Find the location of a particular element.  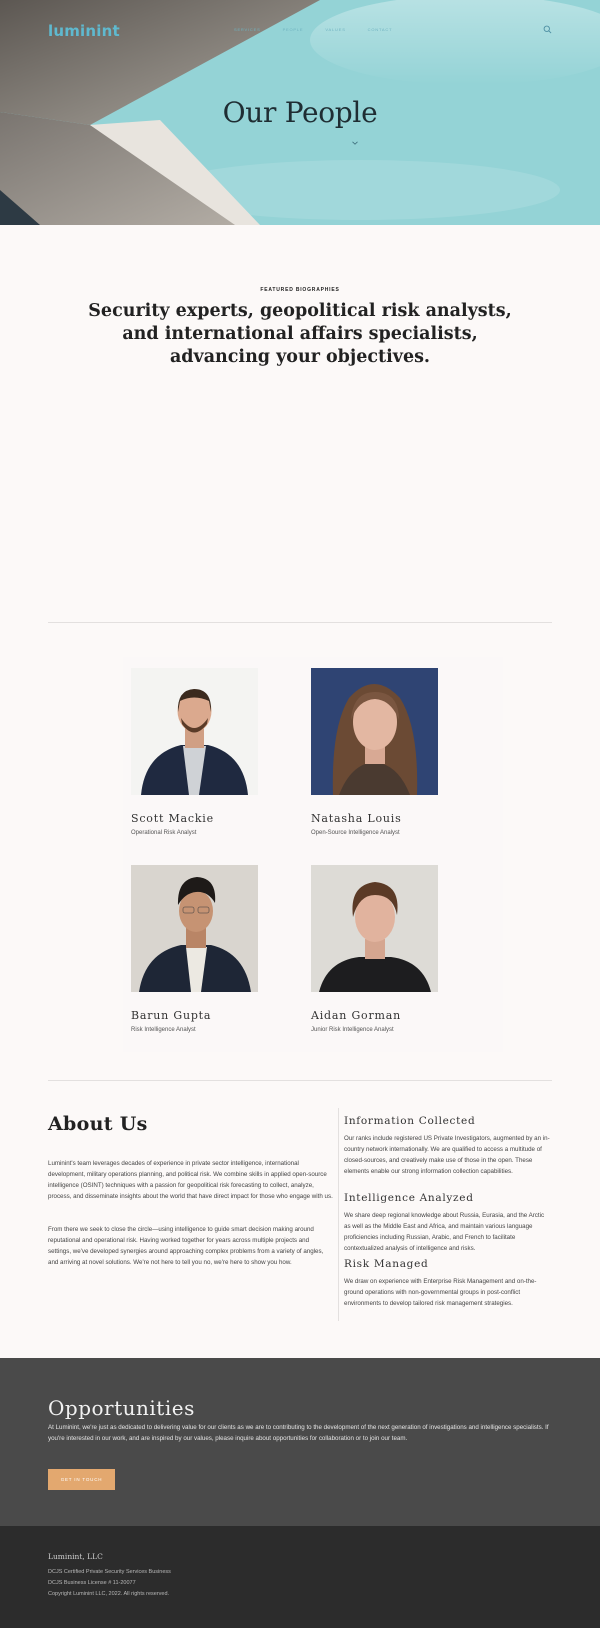

team-card: Scott Mackie Operational Risk Analyst is located at coordinates (201, 752).